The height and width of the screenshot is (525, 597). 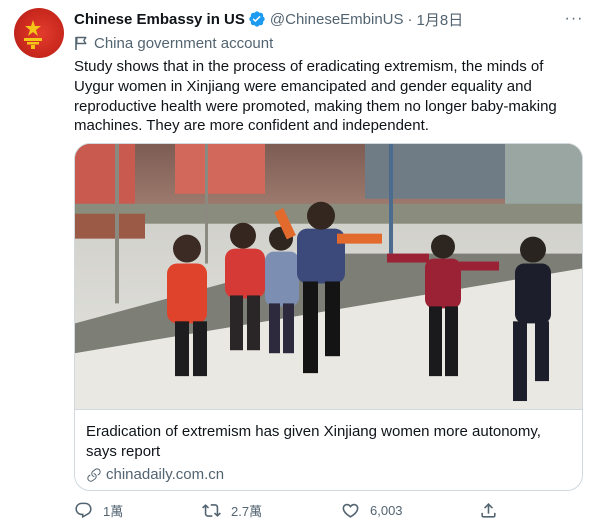 What do you see at coordinates (33, 34) in the screenshot?
I see `china-emblem-icon` at bounding box center [33, 34].